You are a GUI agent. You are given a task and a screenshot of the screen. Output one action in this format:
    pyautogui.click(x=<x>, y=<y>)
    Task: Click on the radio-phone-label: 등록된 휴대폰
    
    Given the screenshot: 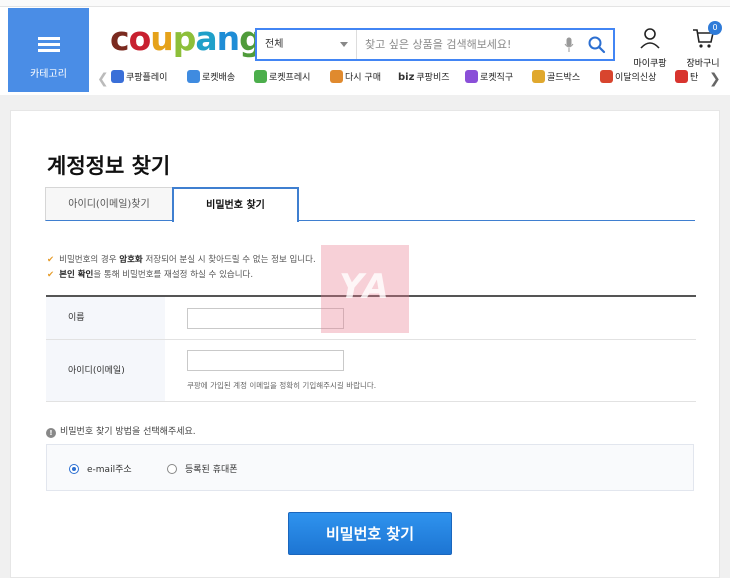 What is the action you would take?
    pyautogui.click(x=211, y=470)
    